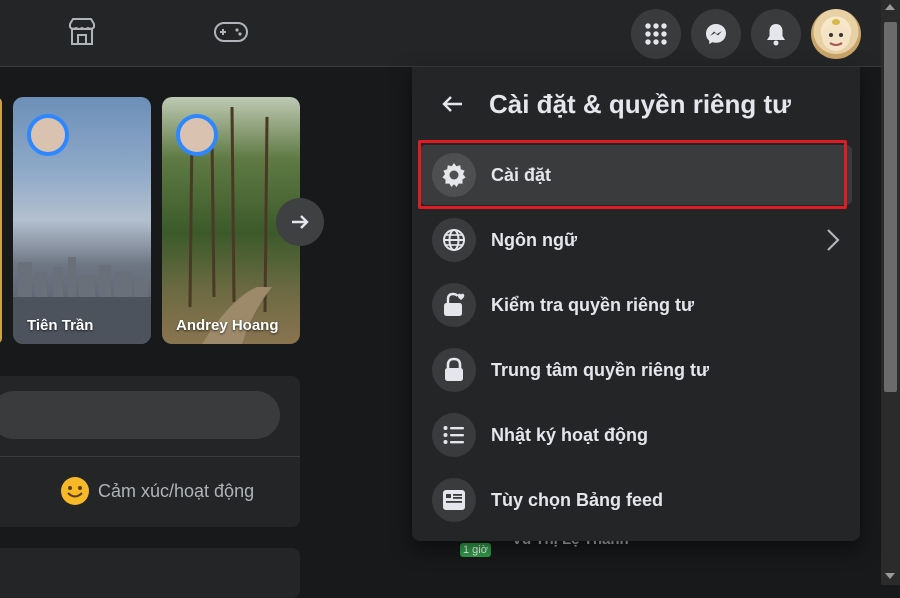 The height and width of the screenshot is (598, 900). I want to click on lock-icon, so click(454, 370).